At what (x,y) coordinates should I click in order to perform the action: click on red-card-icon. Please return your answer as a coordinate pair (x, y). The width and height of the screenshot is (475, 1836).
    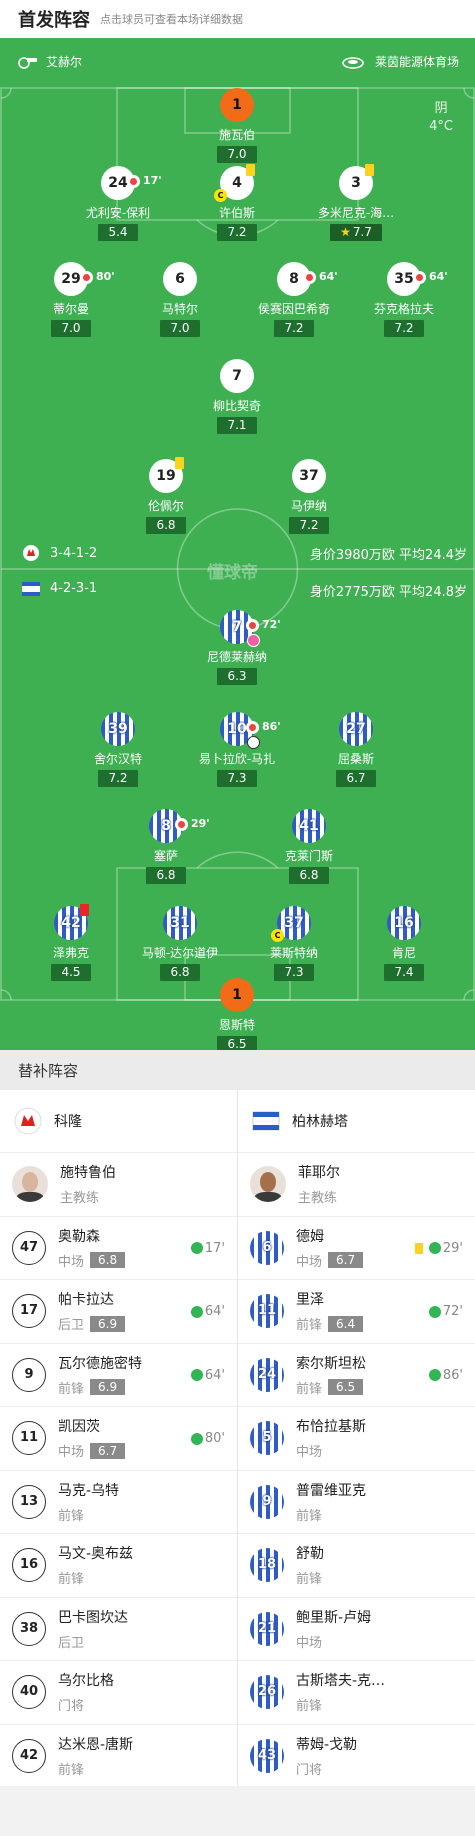
    Looking at the image, I should click on (84, 910).